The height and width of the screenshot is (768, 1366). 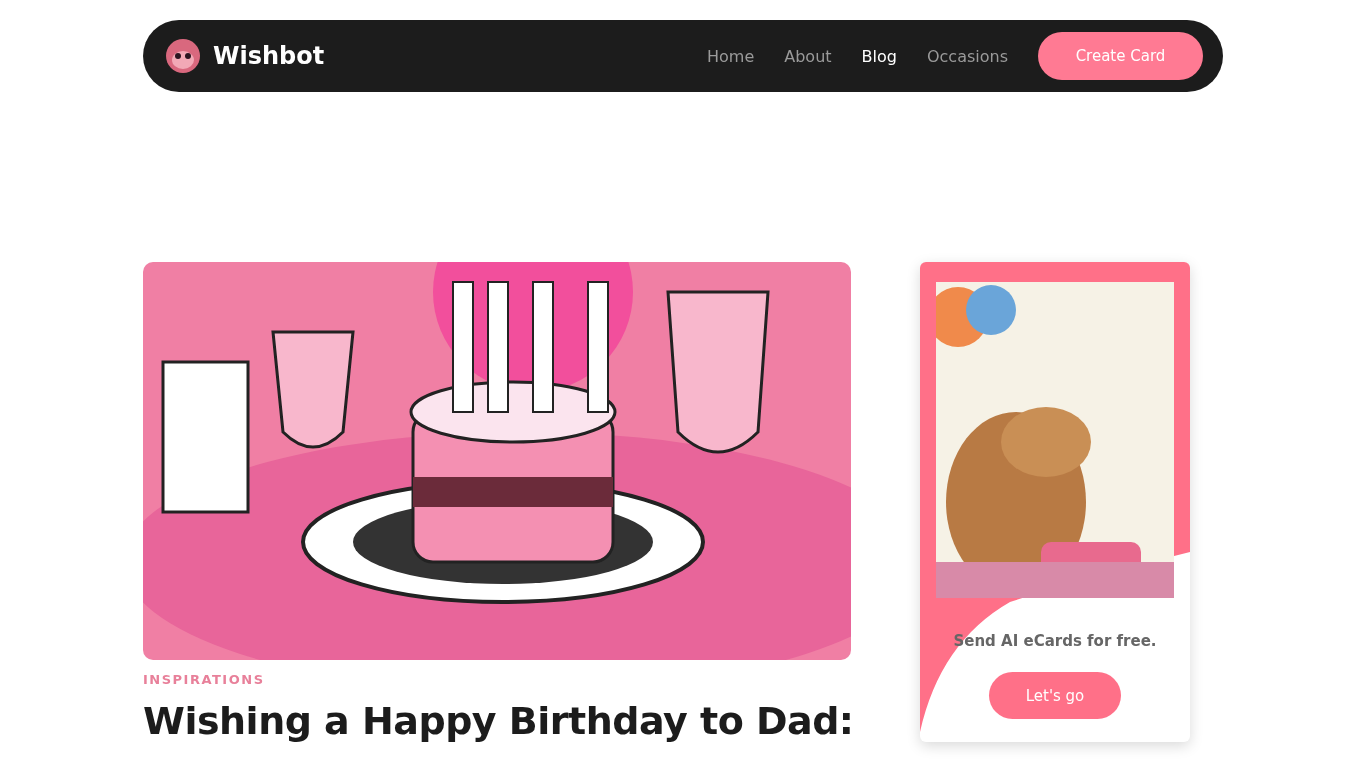 I want to click on article-title: Wishing a Happy Birthday to Dad:, so click(x=497, y=721).